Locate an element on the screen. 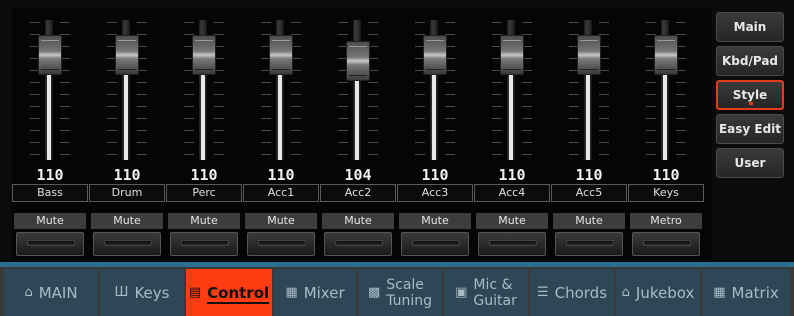  tab-scale: ▩ Scale Tuning is located at coordinates (400, 292).